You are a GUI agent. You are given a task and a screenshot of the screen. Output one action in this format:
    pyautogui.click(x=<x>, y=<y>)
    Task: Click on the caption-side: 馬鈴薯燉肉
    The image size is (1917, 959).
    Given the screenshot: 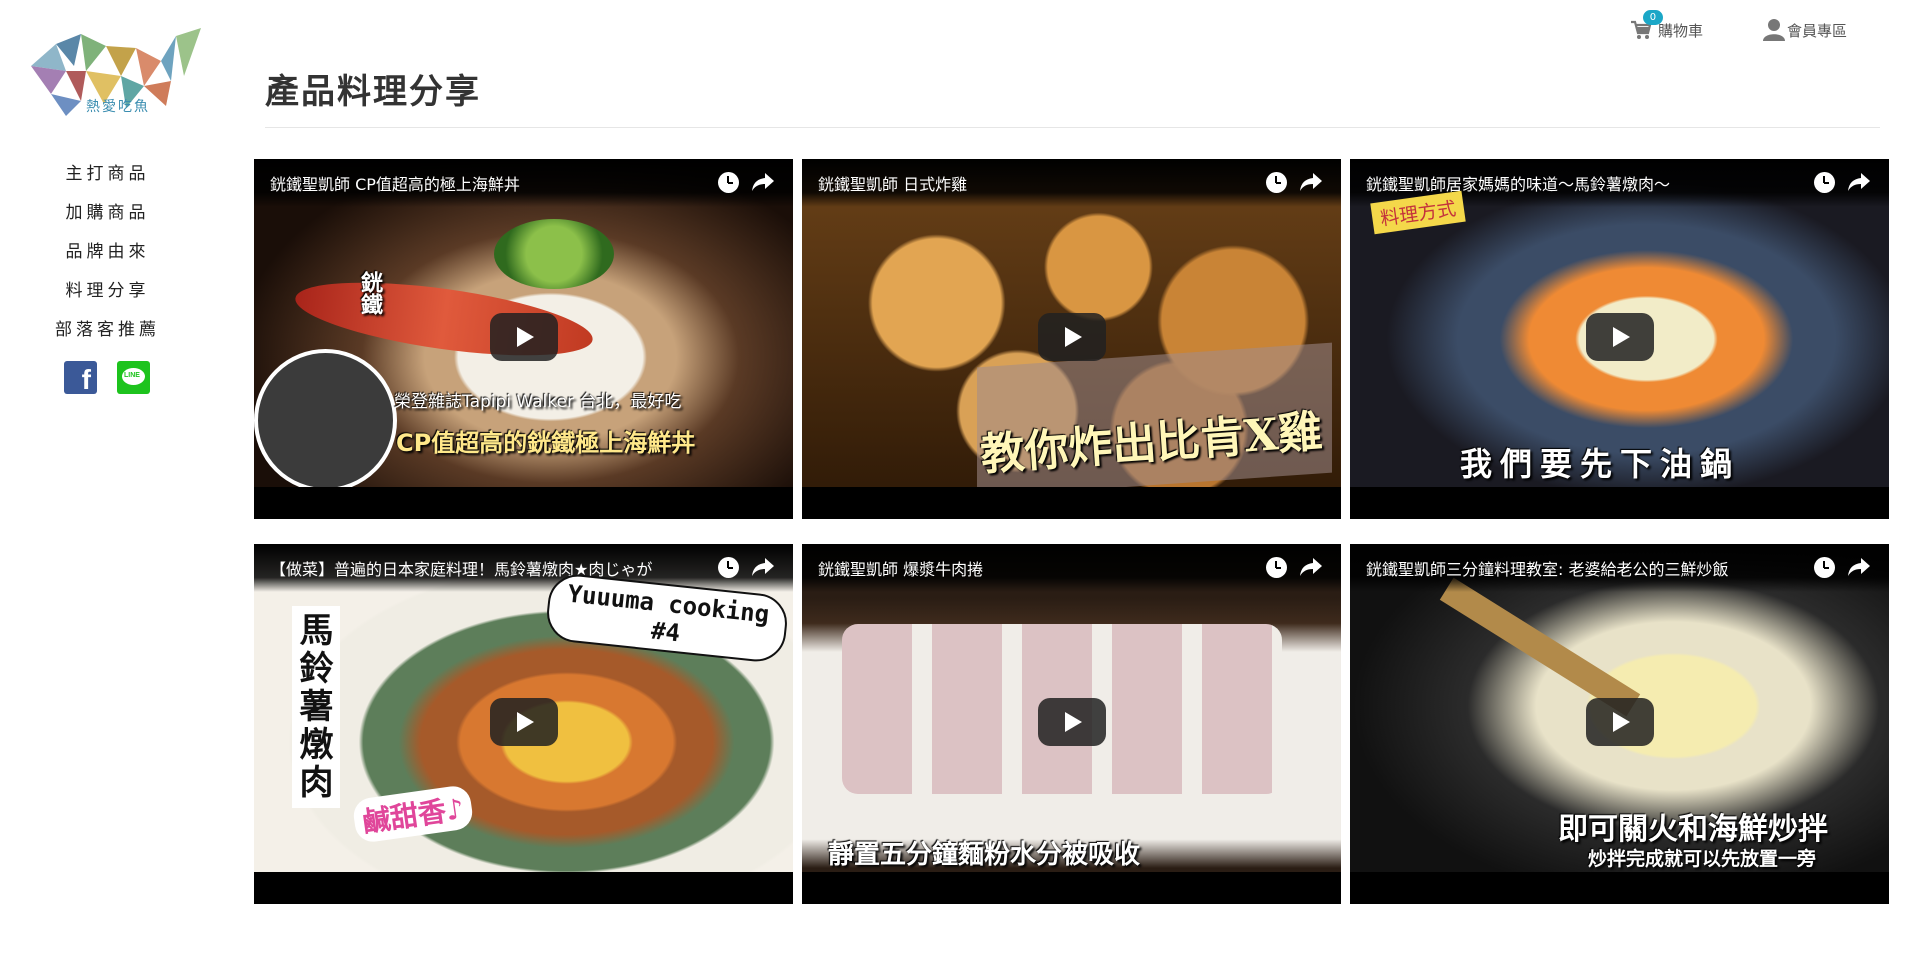 What is the action you would take?
    pyautogui.click(x=316, y=707)
    